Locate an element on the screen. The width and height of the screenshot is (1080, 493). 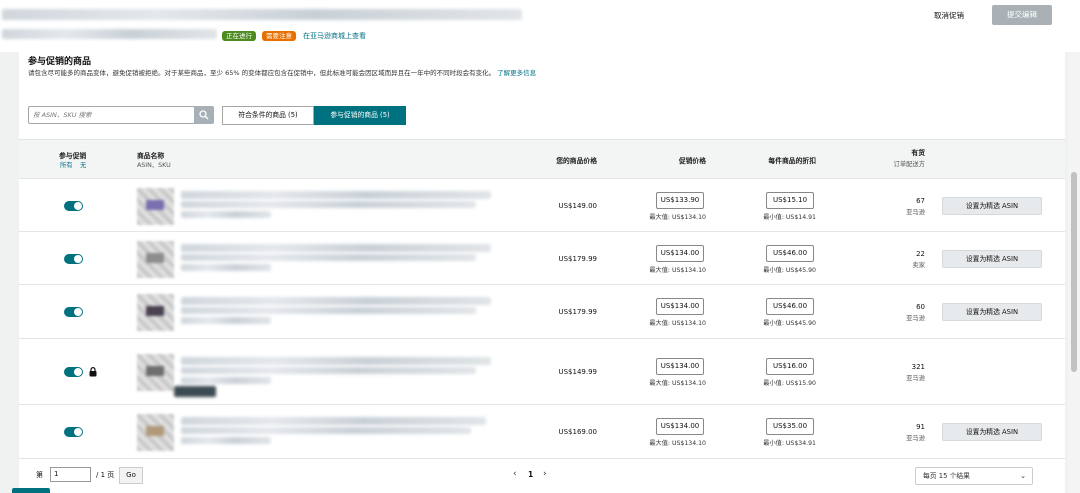
search-icon is located at coordinates (204, 115).